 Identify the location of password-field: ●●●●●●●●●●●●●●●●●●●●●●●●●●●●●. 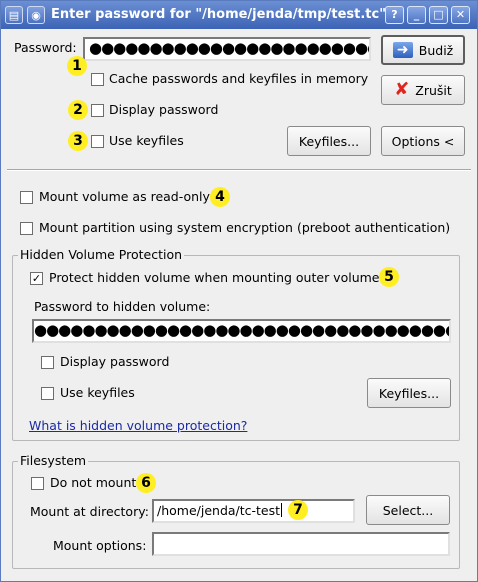
(227, 49).